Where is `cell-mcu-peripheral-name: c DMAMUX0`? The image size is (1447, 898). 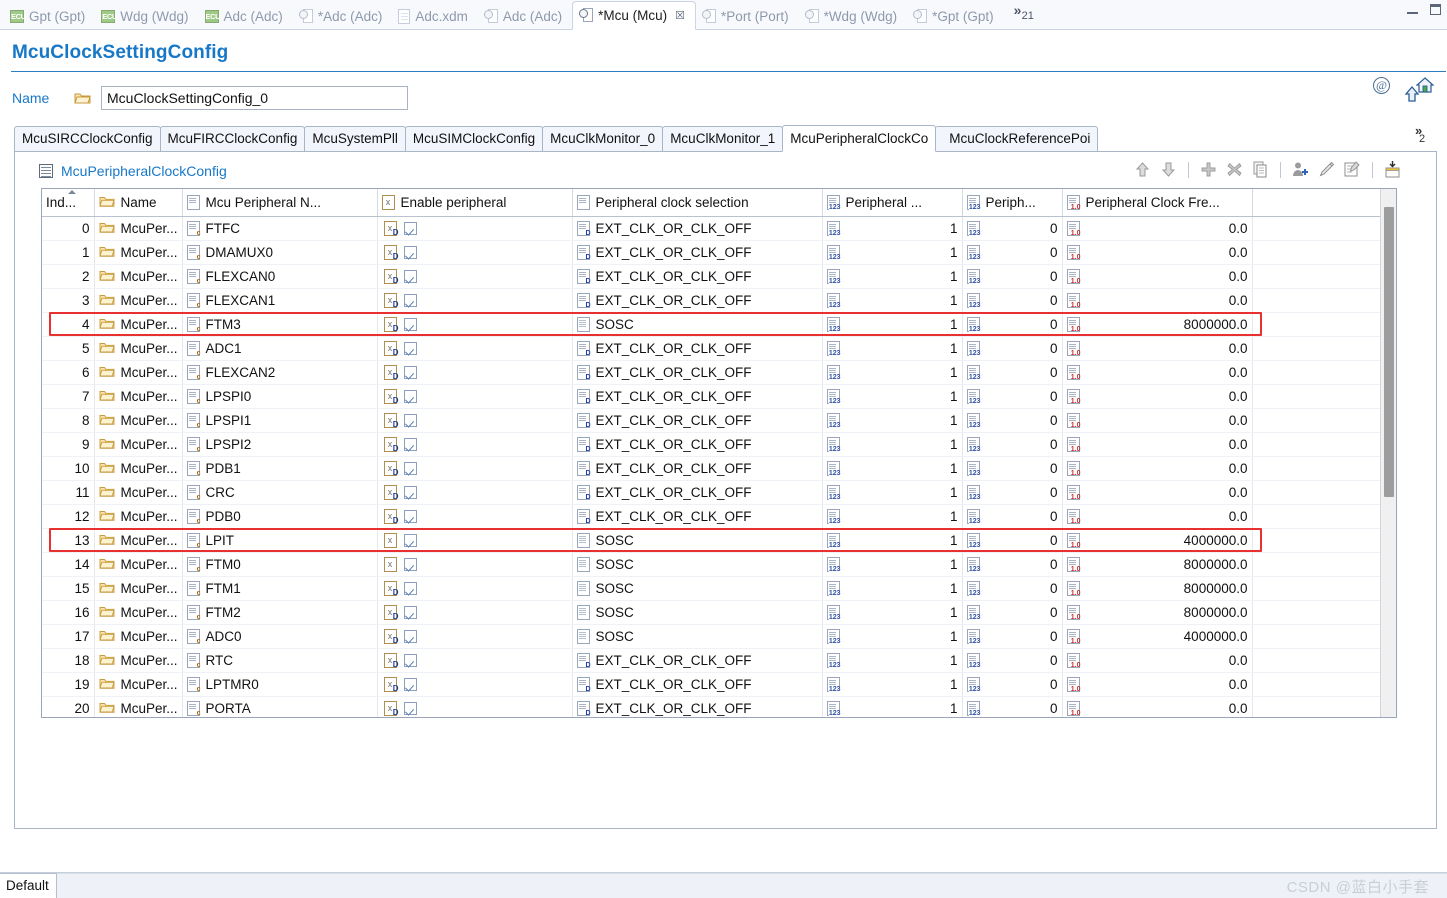
cell-mcu-peripheral-name: c DMAMUX0 is located at coordinates (280, 252).